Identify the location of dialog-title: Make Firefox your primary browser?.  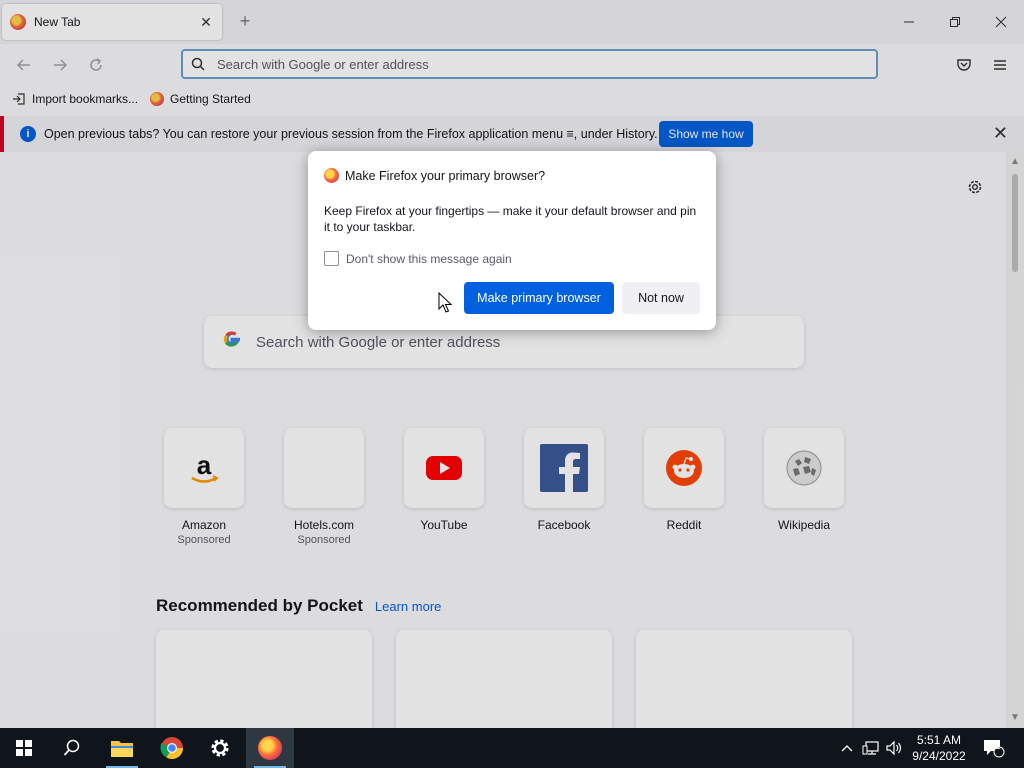
(434, 175).